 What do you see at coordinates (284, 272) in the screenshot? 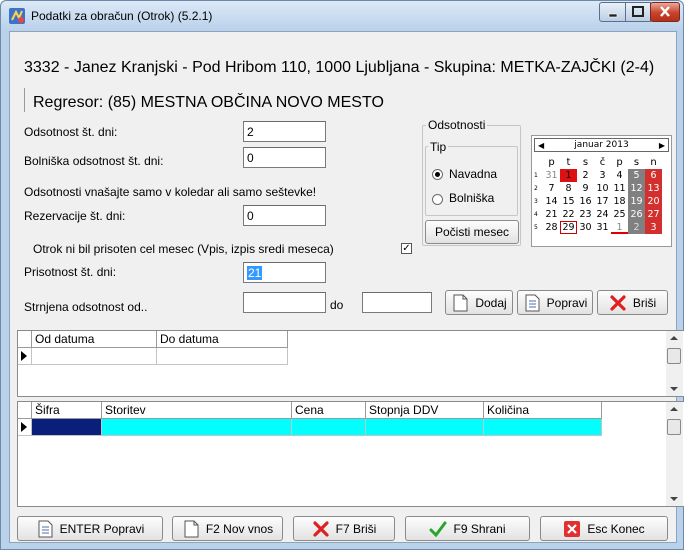
I see `prisotnost-input: 21` at bounding box center [284, 272].